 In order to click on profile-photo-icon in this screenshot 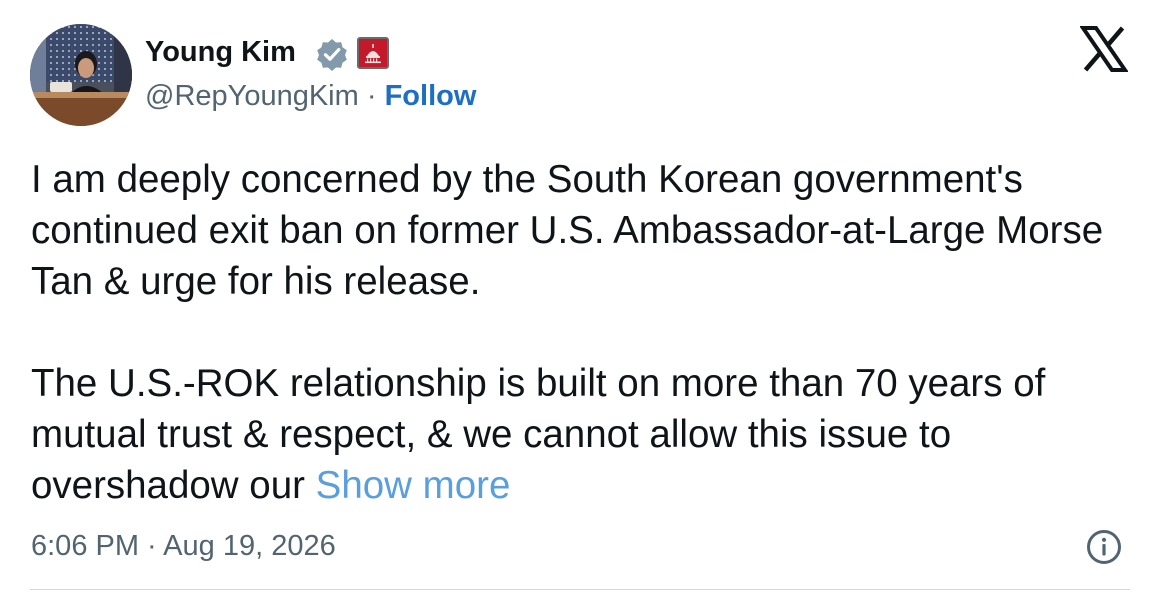, I will do `click(81, 75)`.